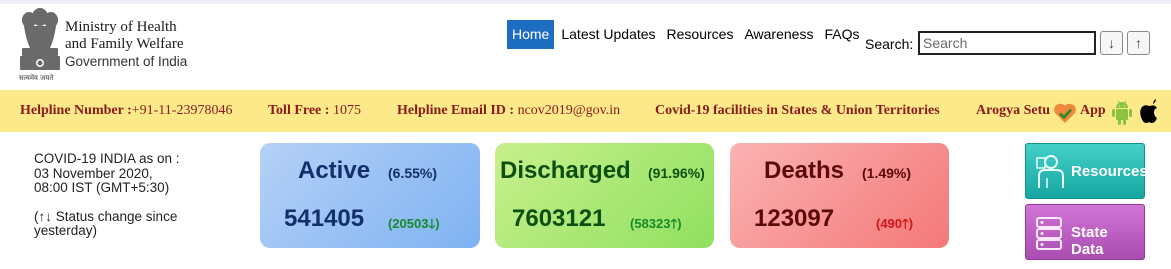 This screenshot has height=269, width=1171. I want to click on helpline-number: Helpline Number :+91-11-23978046, so click(126, 111).